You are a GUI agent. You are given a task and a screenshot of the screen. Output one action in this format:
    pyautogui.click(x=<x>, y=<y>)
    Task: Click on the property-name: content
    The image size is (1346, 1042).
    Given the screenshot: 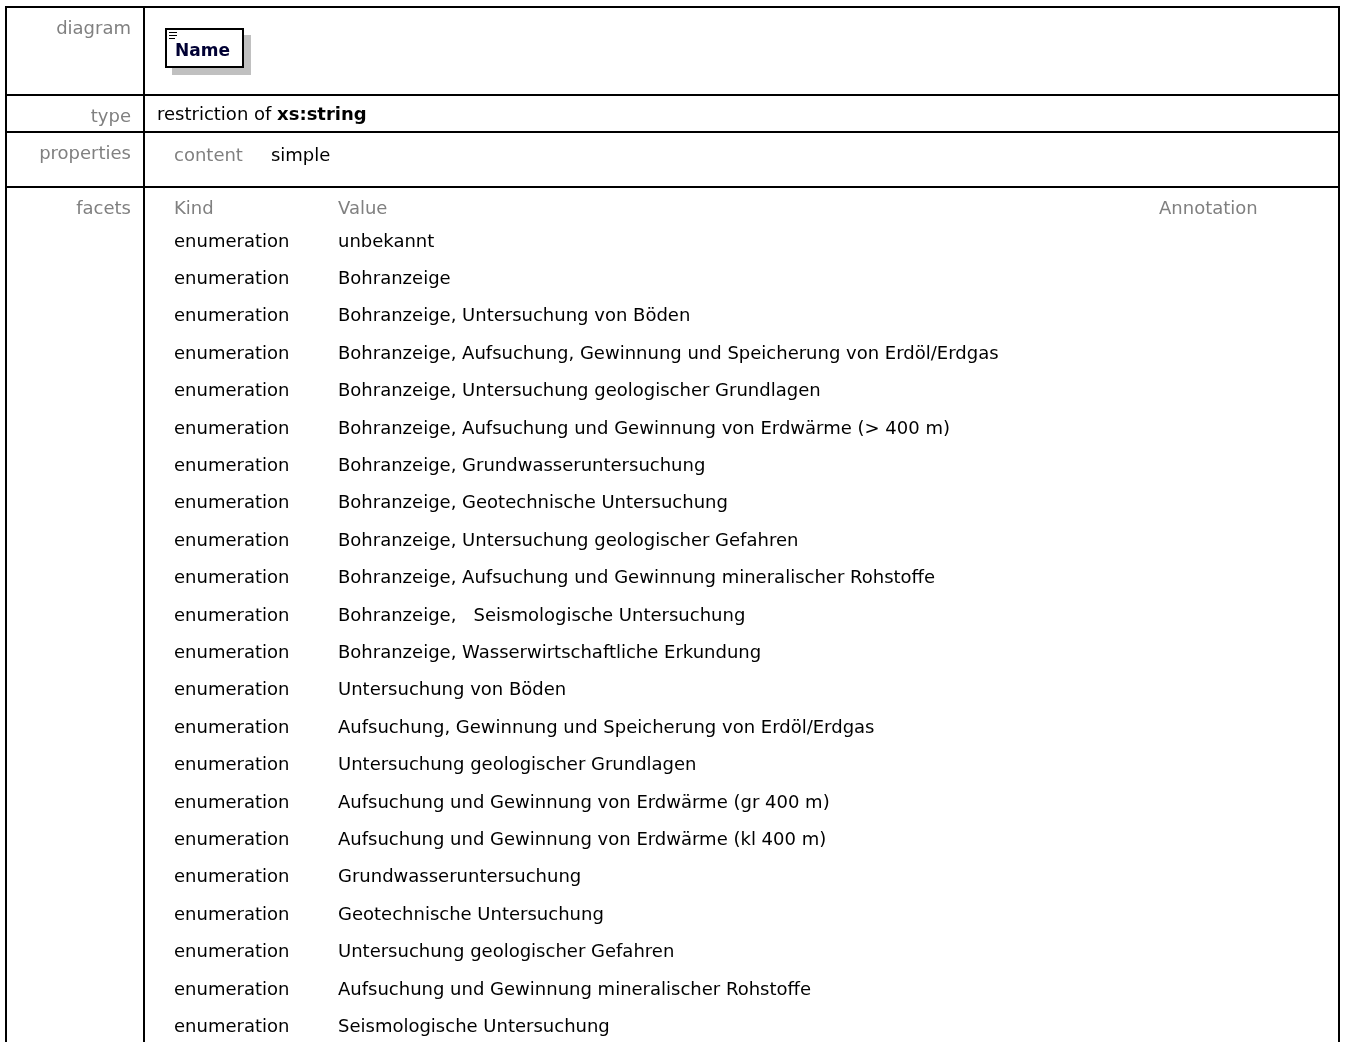 What is the action you would take?
    pyautogui.click(x=208, y=154)
    